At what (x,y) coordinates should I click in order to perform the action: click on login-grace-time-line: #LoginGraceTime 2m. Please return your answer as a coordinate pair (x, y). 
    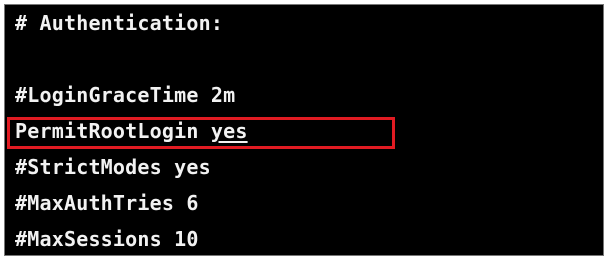
    Looking at the image, I should click on (125, 95).